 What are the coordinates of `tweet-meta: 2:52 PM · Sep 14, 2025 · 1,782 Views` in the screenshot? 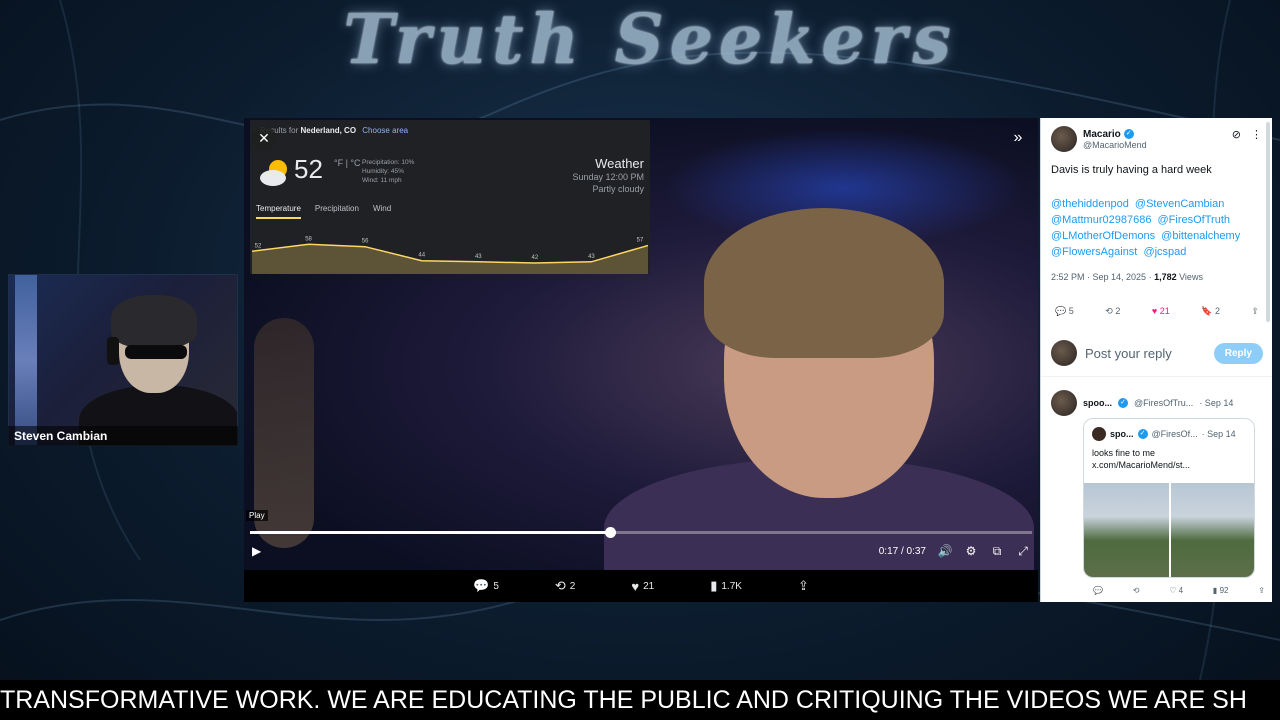 It's located at (1127, 277).